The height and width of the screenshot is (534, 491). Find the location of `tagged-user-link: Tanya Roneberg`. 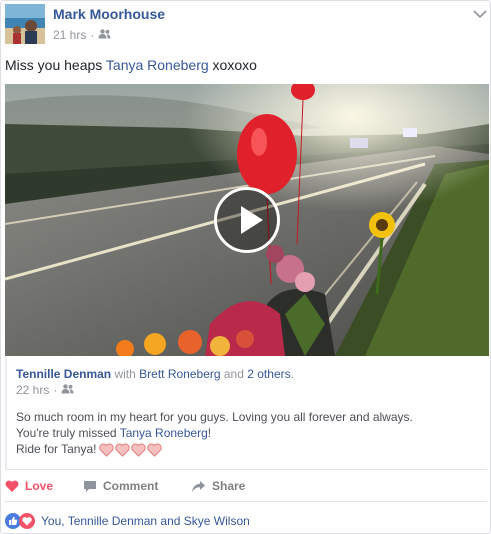

tagged-user-link: Tanya Roneberg is located at coordinates (157, 65).